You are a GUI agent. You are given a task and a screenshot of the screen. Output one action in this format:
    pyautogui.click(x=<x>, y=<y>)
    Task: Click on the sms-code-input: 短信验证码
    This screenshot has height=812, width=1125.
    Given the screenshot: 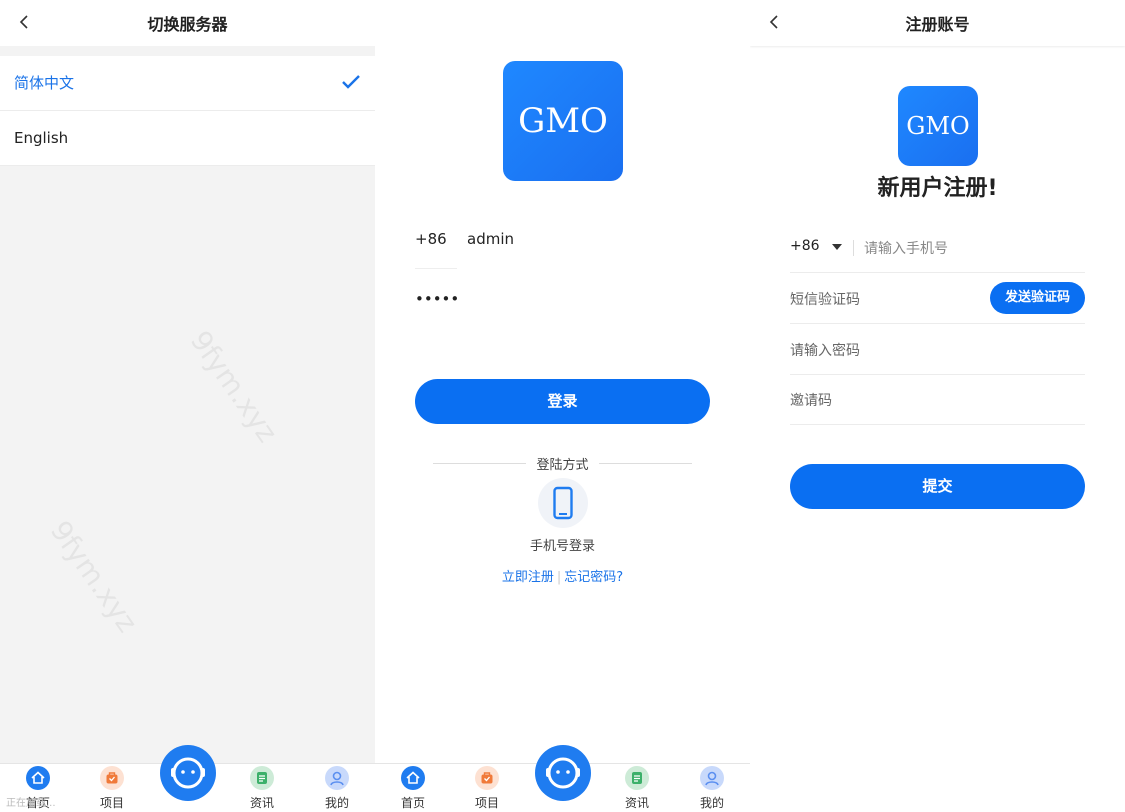 What is the action you would take?
    pyautogui.click(x=825, y=299)
    